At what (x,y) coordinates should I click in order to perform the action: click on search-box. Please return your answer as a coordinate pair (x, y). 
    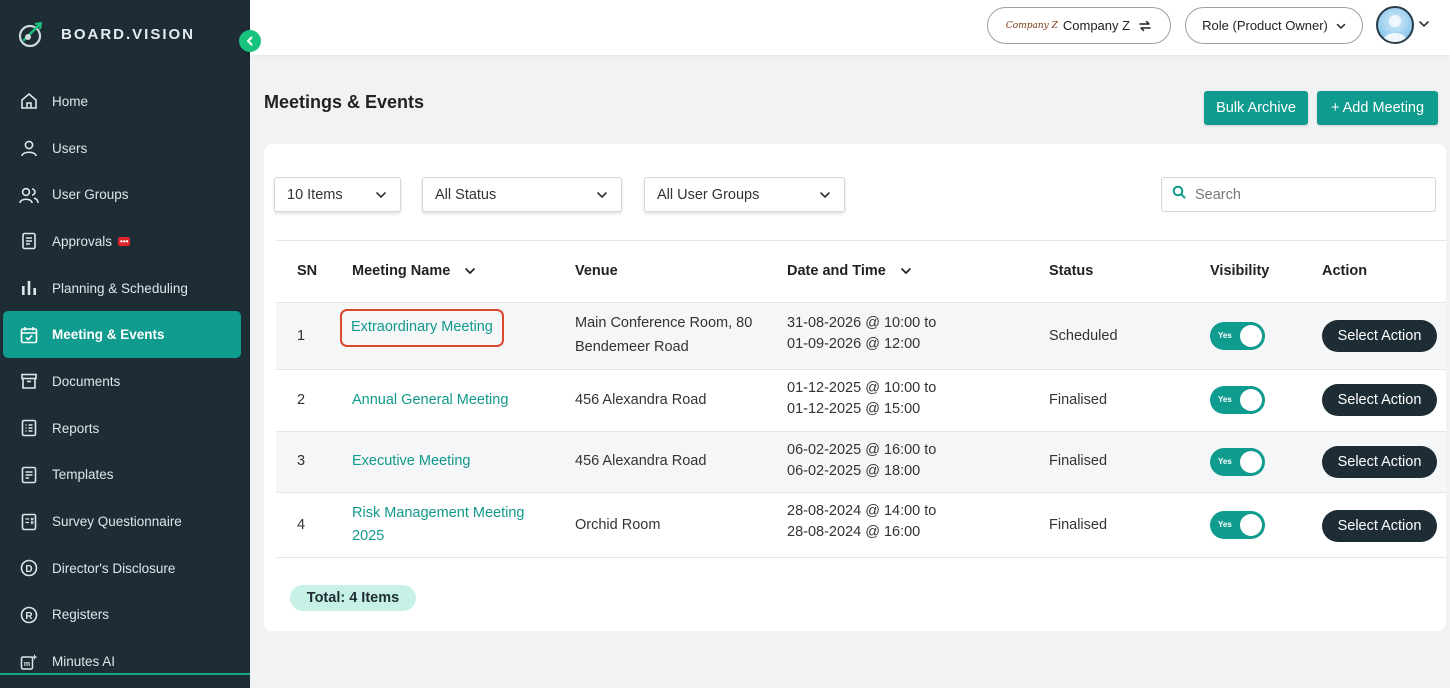
    Looking at the image, I should click on (1298, 194).